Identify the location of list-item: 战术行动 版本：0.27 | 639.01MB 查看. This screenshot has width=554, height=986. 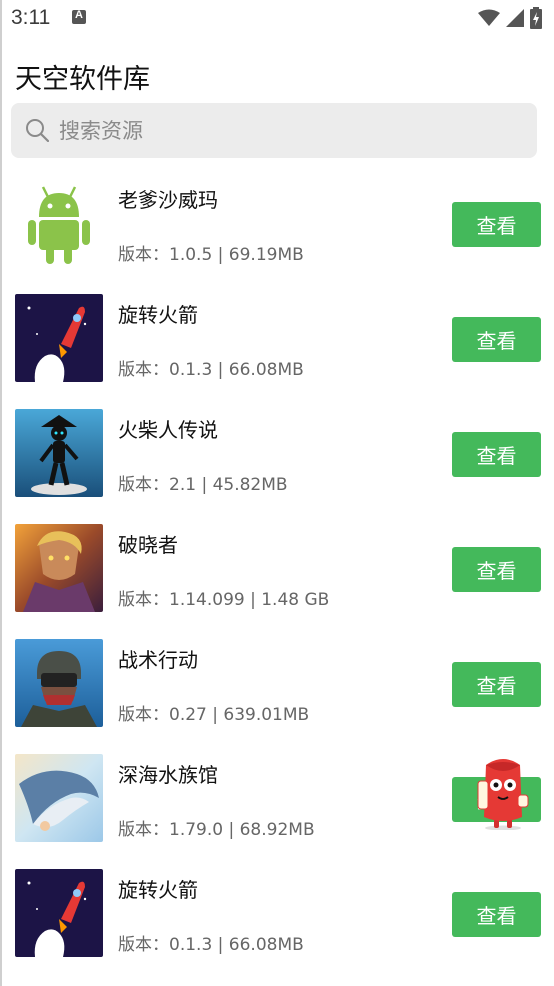
(277, 687).